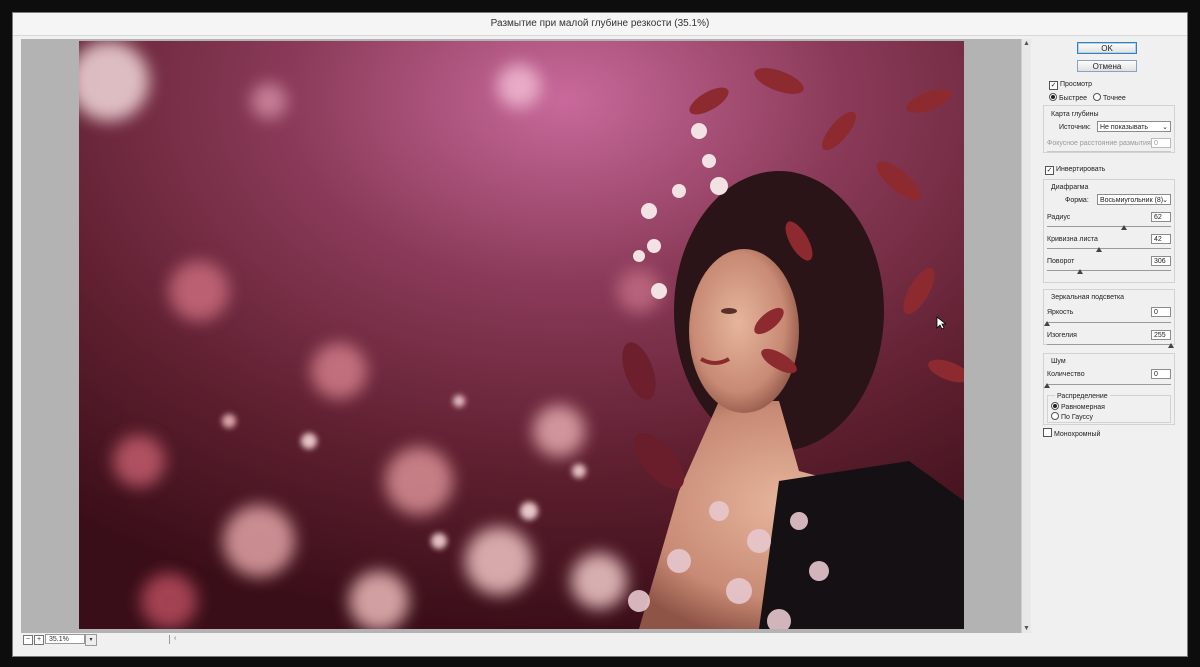 This screenshot has width=1200, height=667. I want to click on threshold-label: Изогелия, so click(1062, 335).